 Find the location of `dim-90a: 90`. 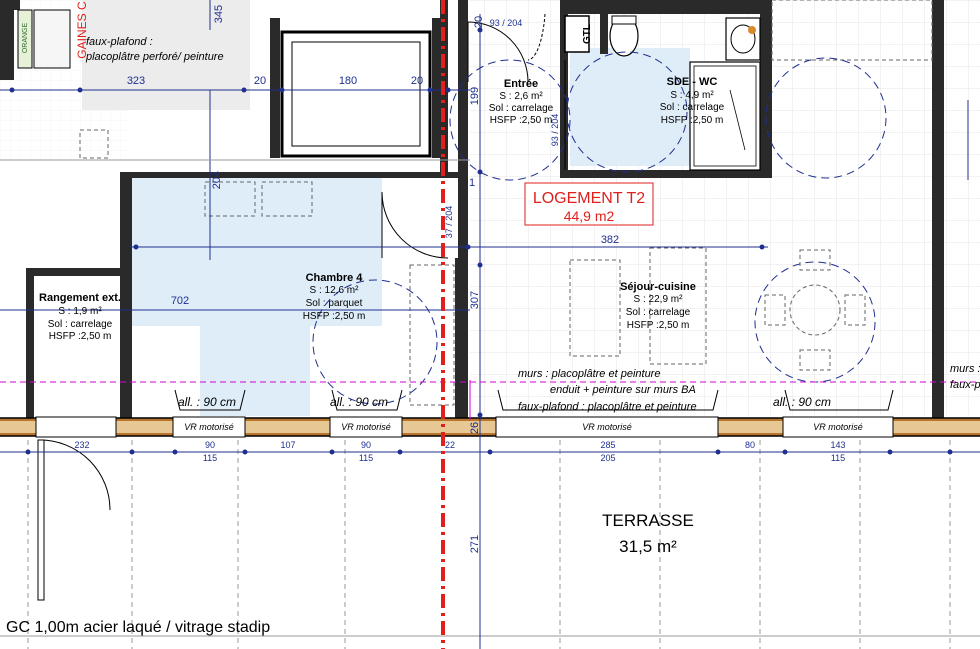

dim-90a: 90 is located at coordinates (210, 445).